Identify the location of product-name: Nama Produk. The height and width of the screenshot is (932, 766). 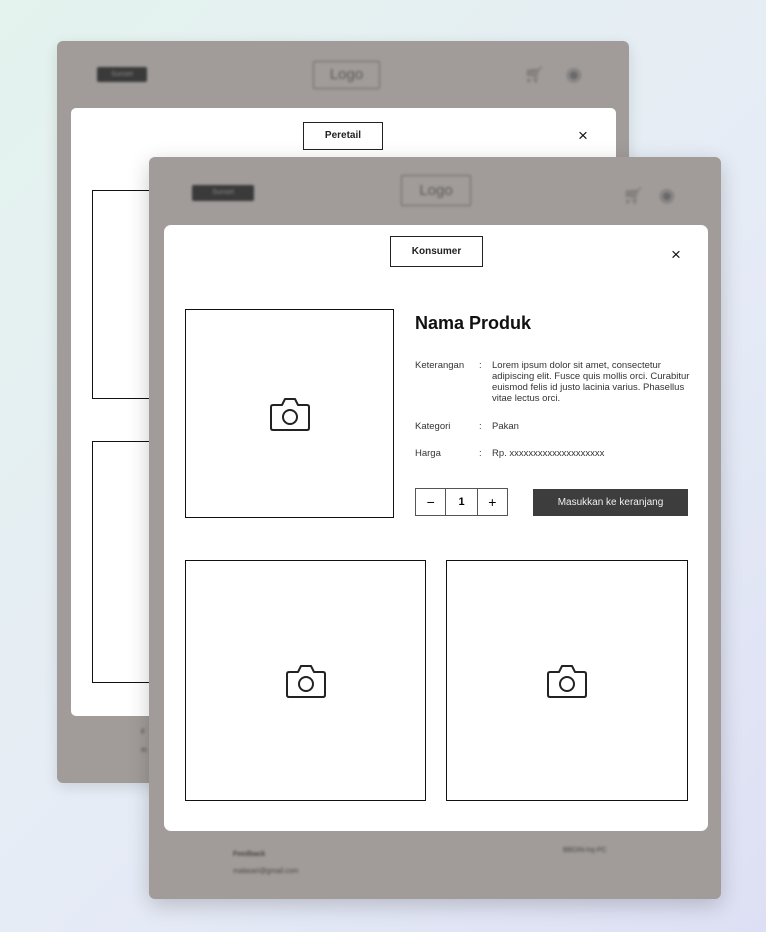
(473, 323).